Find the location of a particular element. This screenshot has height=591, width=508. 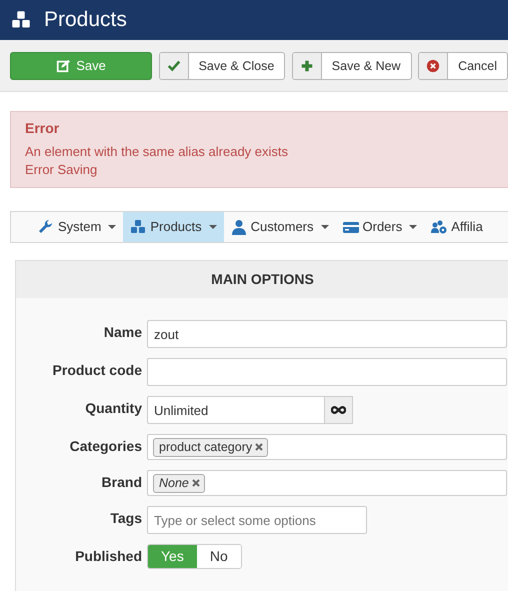

close-circle-icon is located at coordinates (433, 66).